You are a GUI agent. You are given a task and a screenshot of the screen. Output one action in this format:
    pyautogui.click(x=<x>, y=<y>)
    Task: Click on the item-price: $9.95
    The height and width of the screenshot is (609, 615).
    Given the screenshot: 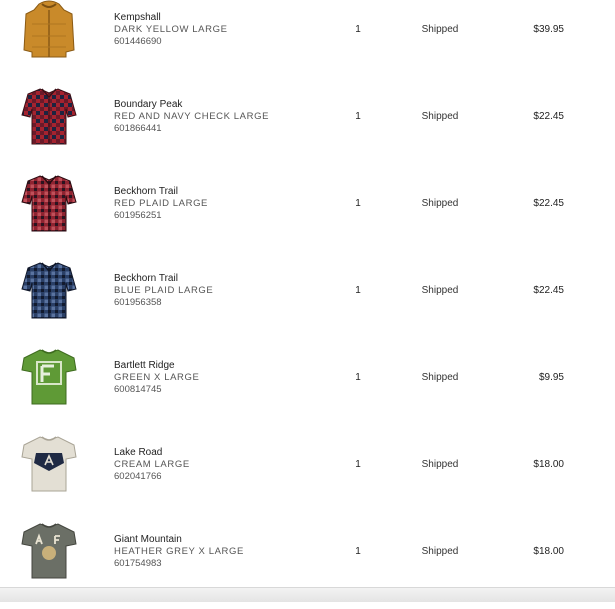 What is the action you would take?
    pyautogui.click(x=551, y=377)
    